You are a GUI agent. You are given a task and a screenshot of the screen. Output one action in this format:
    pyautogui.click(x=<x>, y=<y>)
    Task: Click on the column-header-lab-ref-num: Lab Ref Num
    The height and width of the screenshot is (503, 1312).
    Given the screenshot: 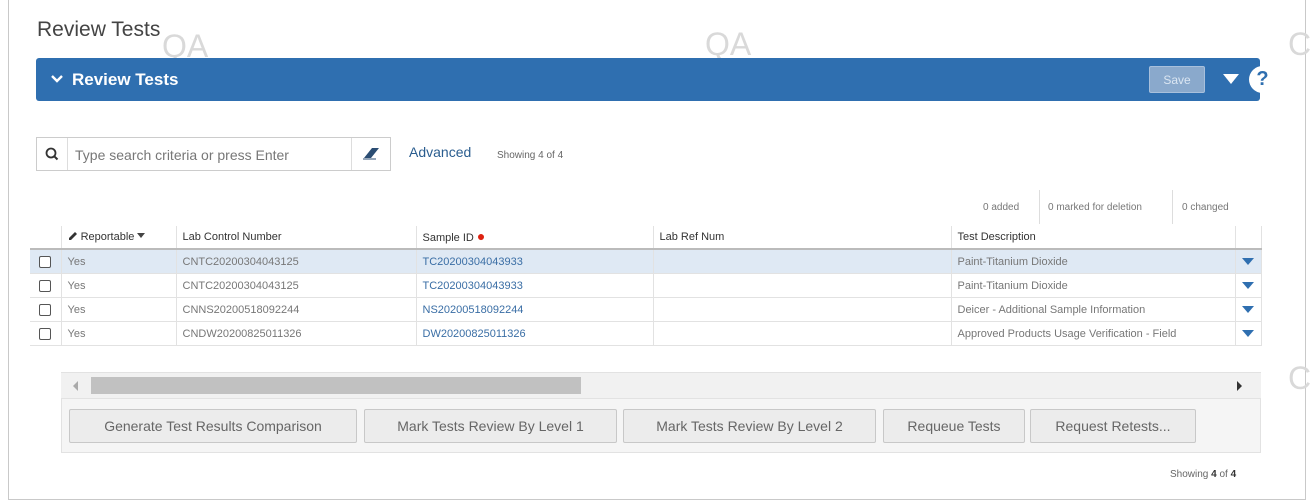 What is the action you would take?
    pyautogui.click(x=802, y=238)
    